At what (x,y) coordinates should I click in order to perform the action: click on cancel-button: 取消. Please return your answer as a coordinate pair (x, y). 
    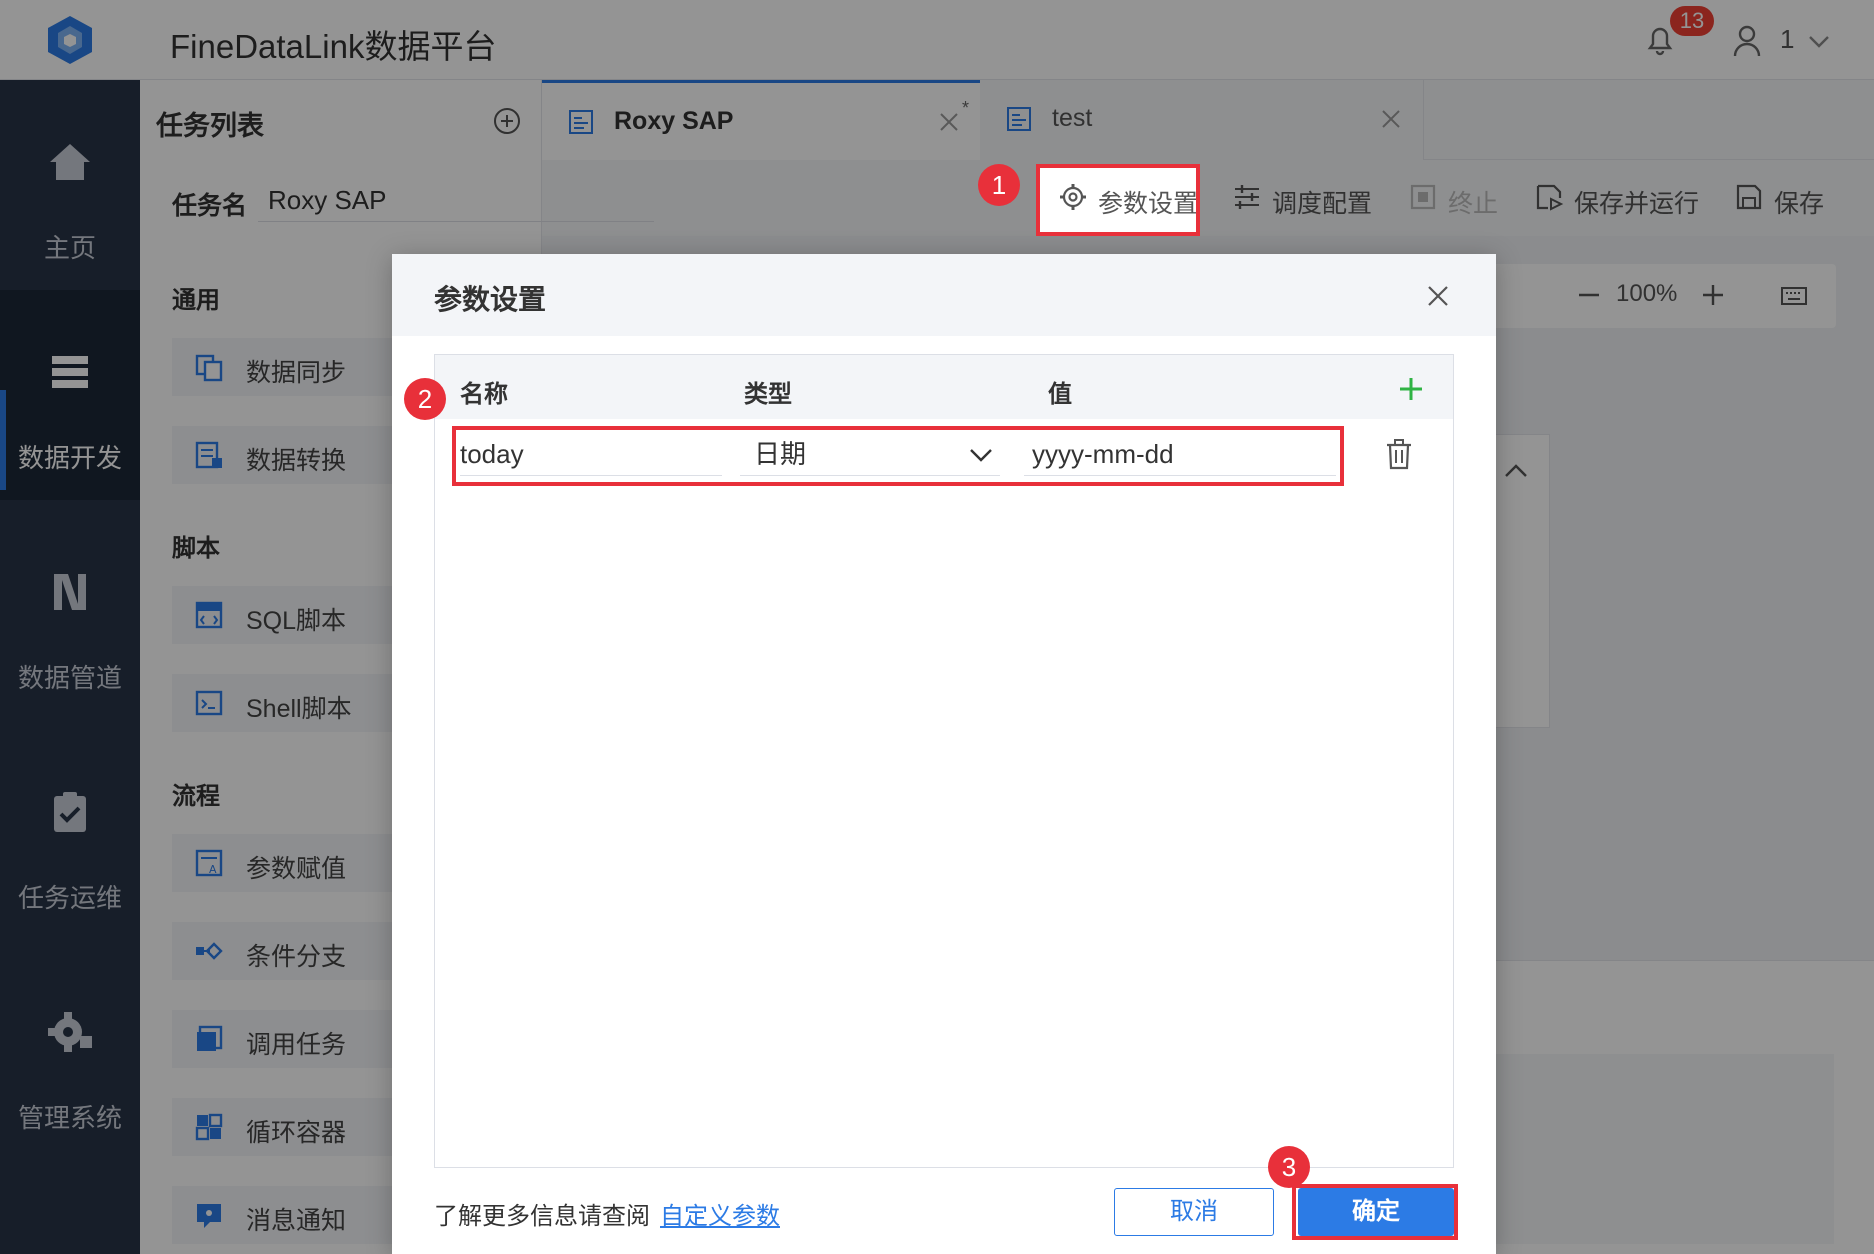
    Looking at the image, I should click on (1194, 1212).